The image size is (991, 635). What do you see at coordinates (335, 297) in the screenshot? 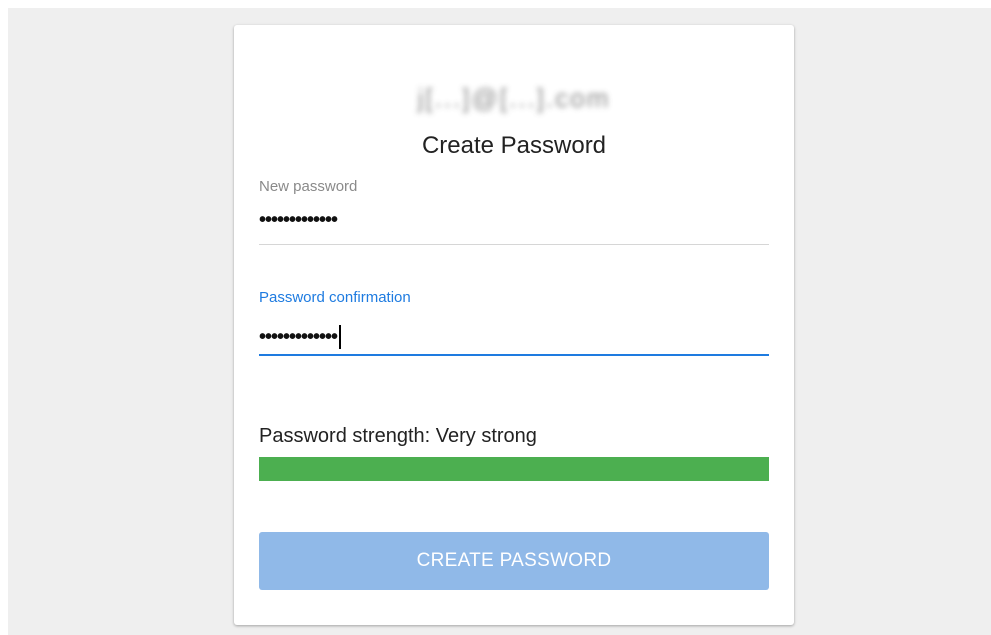
I see `password-confirmation-label: Password confirmation` at bounding box center [335, 297].